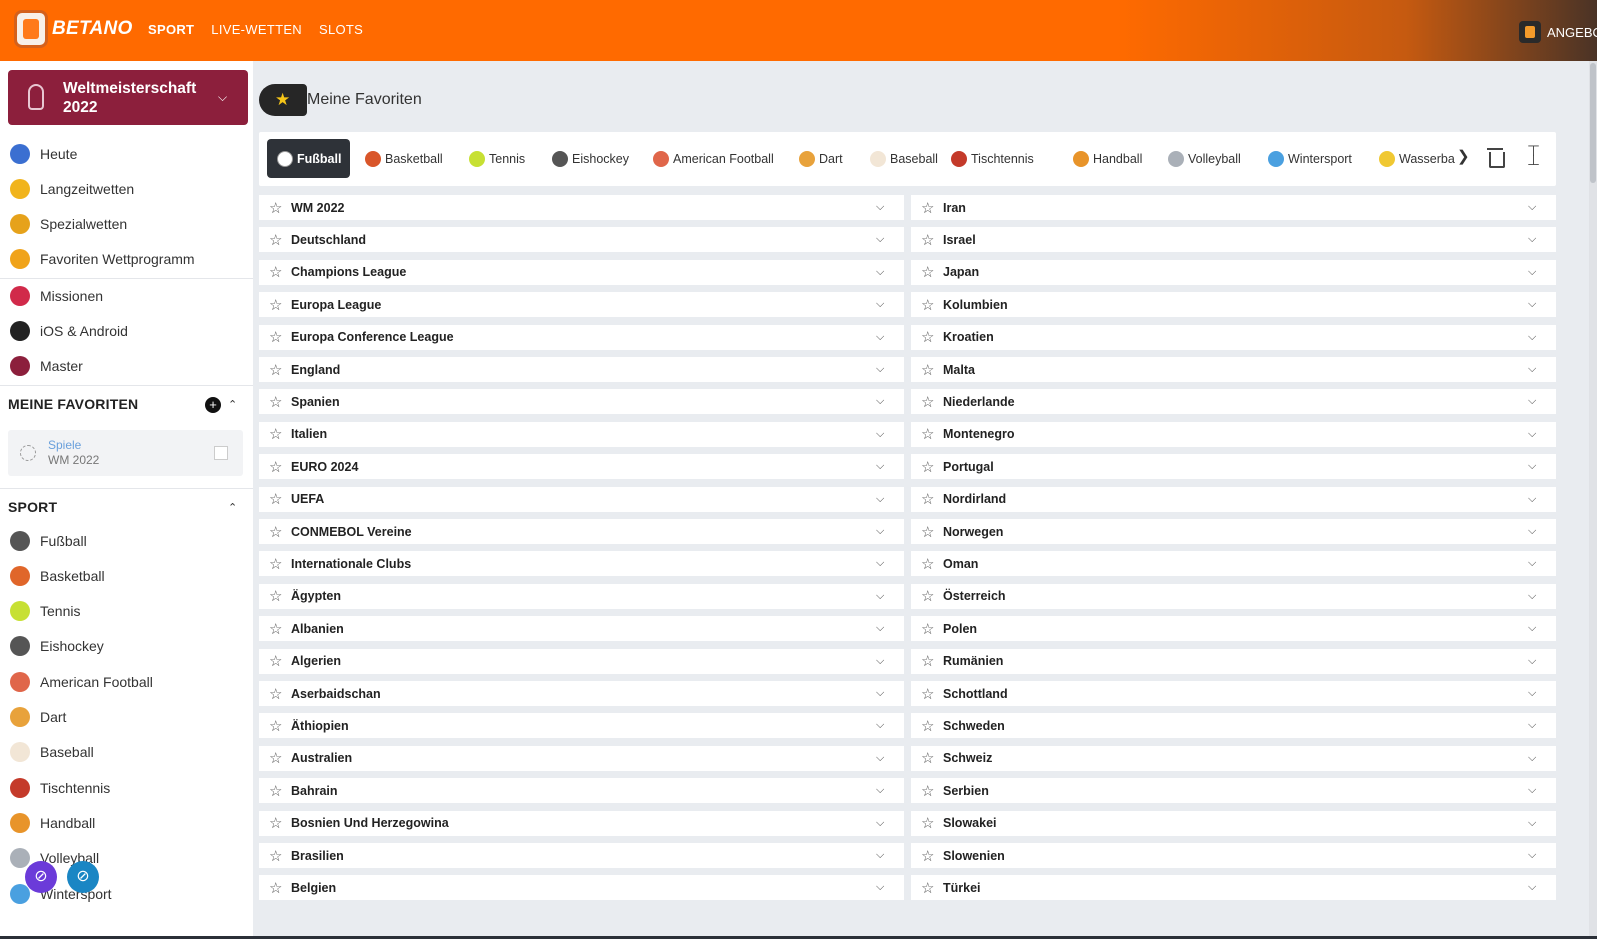 The image size is (1597, 939). What do you see at coordinates (713, 158) in the screenshot?
I see `tab-sport: American Football` at bounding box center [713, 158].